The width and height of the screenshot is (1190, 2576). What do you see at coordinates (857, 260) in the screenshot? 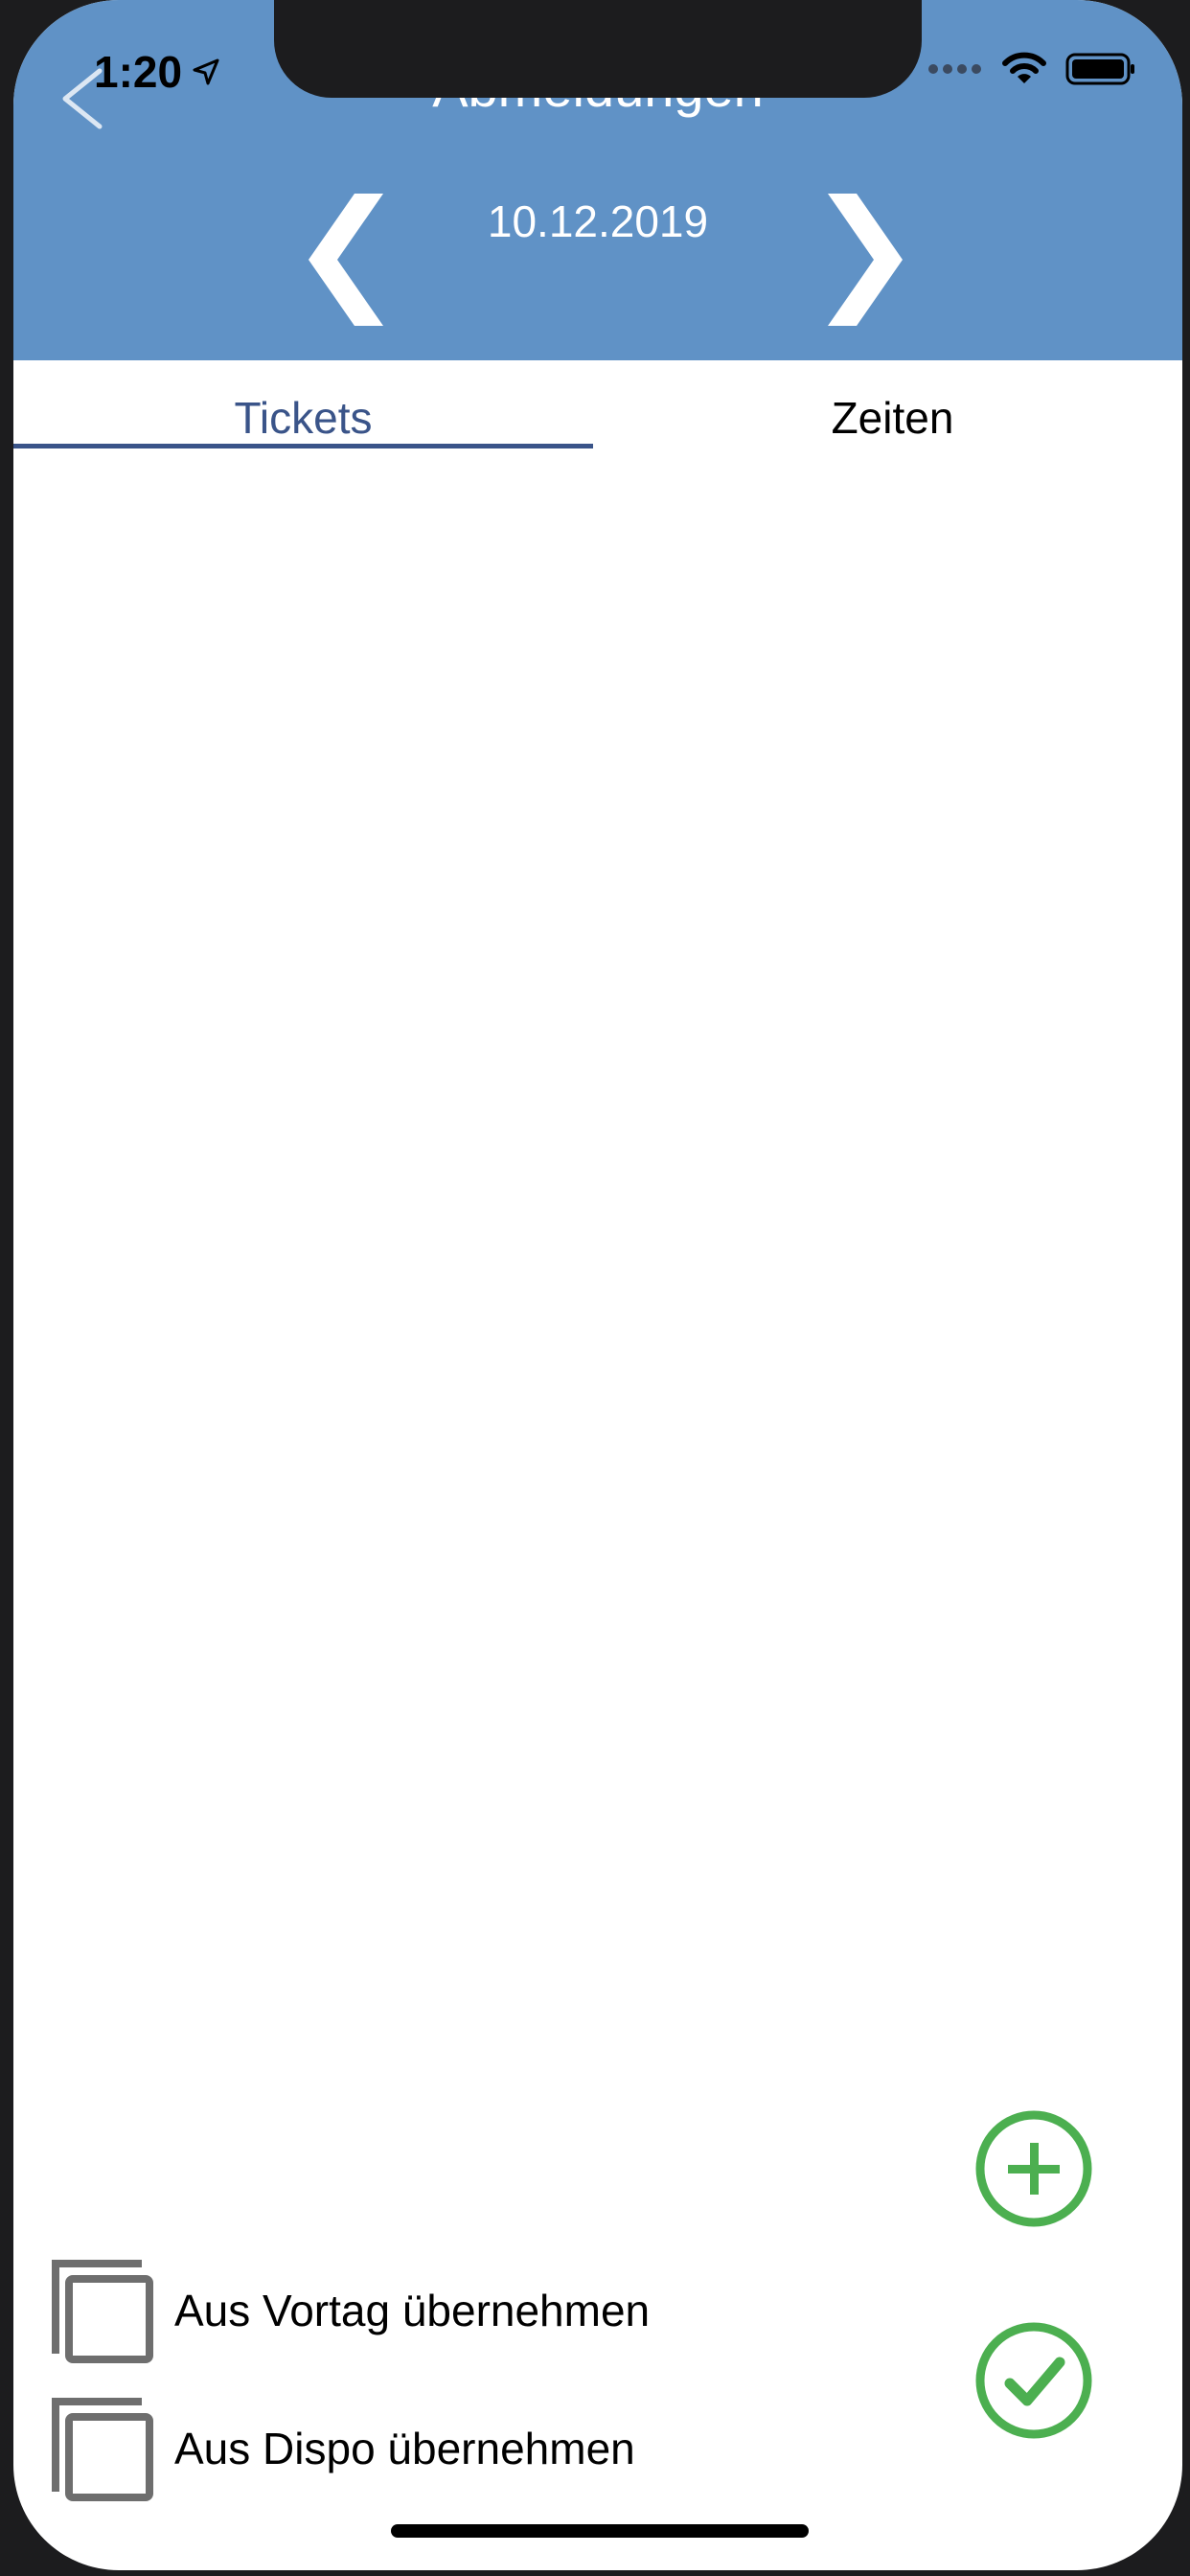
I see `next-date-icon` at bounding box center [857, 260].